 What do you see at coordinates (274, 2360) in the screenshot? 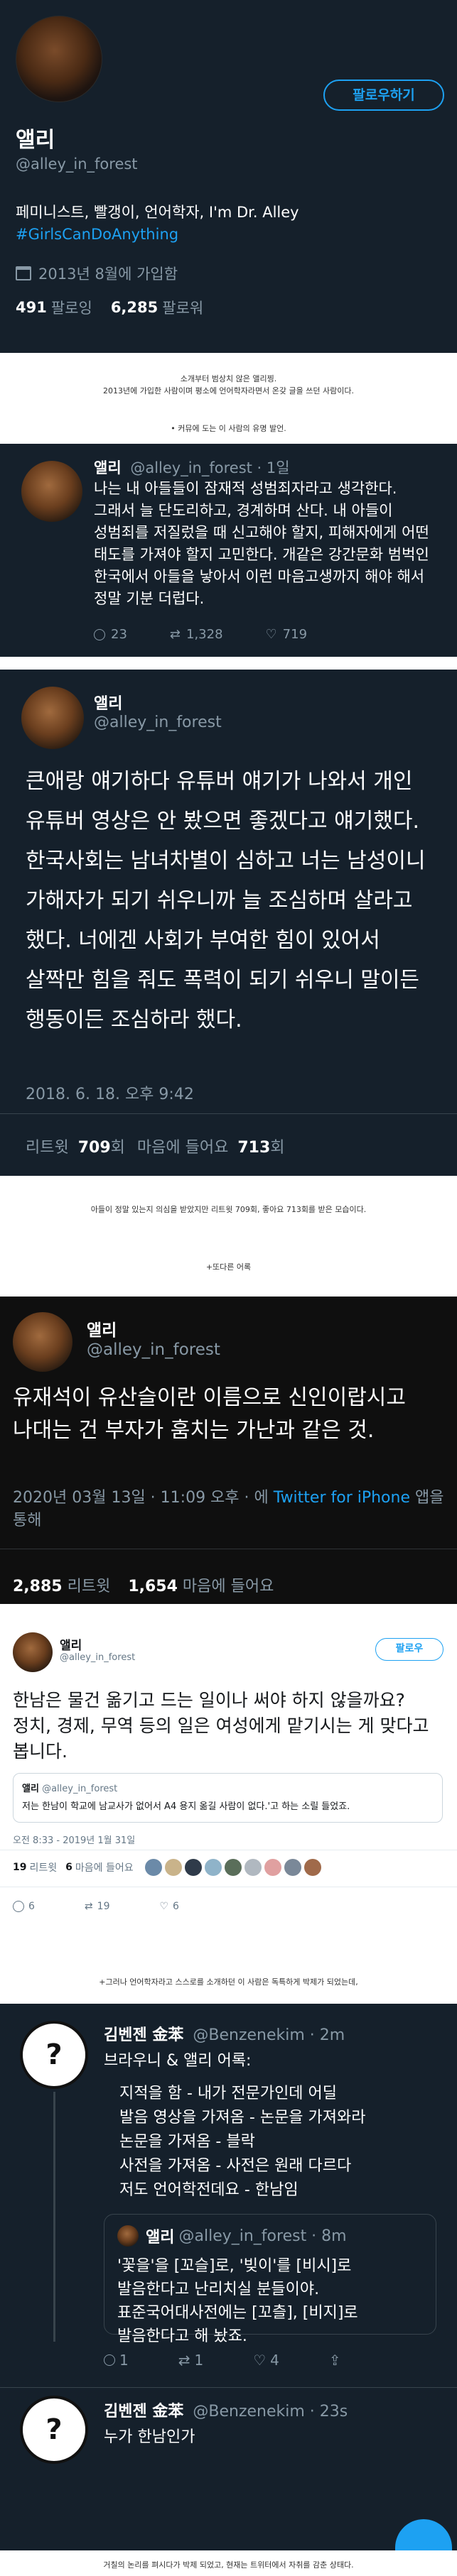
I see `like-count: 4` at bounding box center [274, 2360].